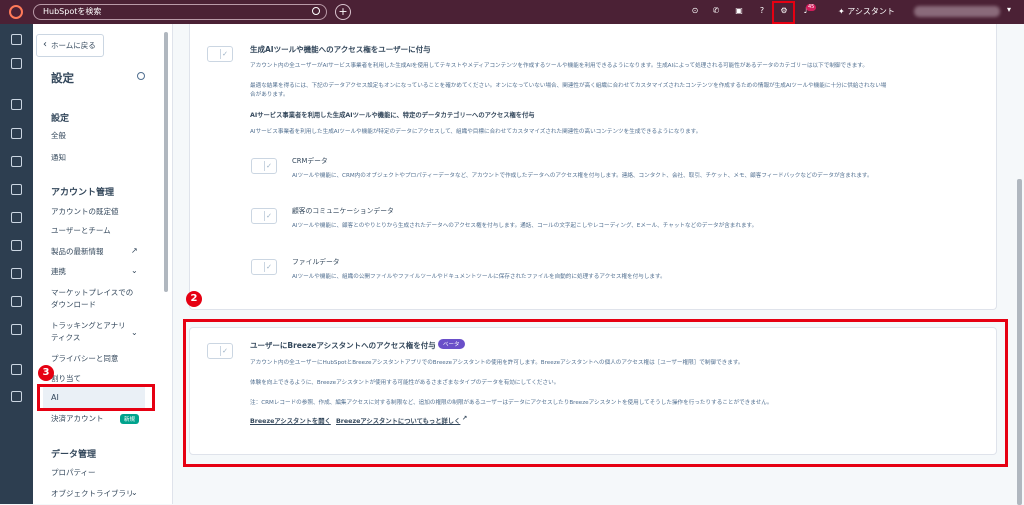  What do you see at coordinates (841, 11) in the screenshot?
I see `assistant-star-icon: ✦` at bounding box center [841, 11].